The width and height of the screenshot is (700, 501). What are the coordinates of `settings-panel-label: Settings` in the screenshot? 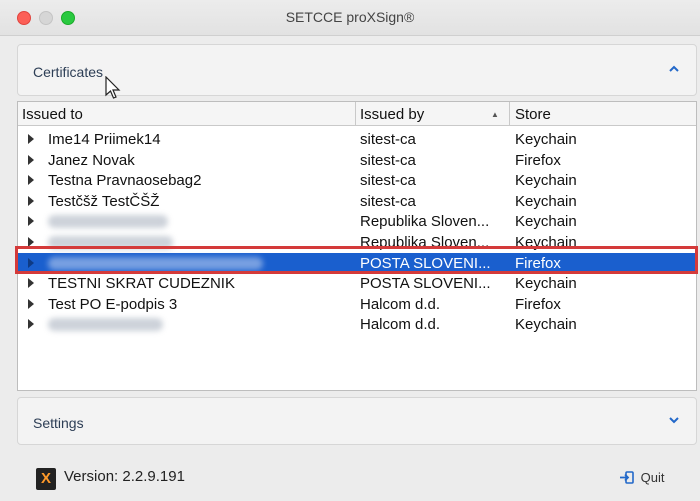 It's located at (58, 423).